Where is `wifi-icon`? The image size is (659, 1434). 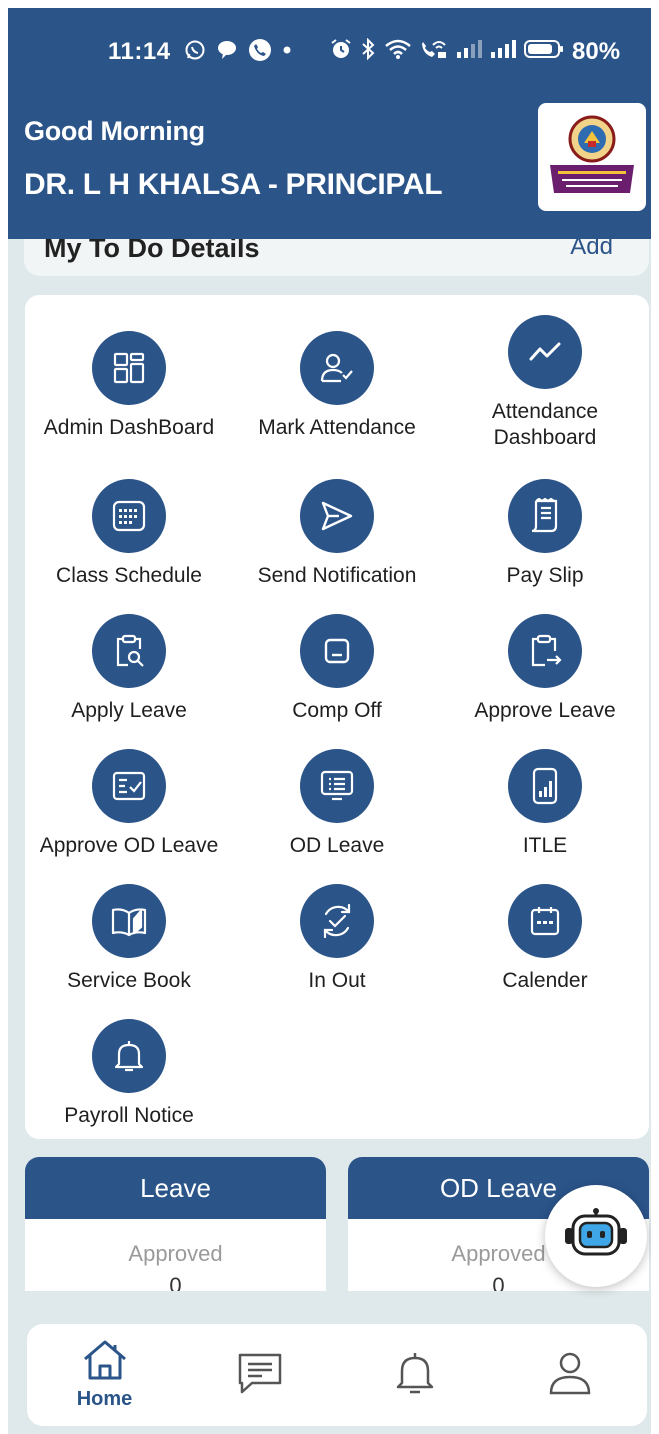
wifi-icon is located at coordinates (398, 49).